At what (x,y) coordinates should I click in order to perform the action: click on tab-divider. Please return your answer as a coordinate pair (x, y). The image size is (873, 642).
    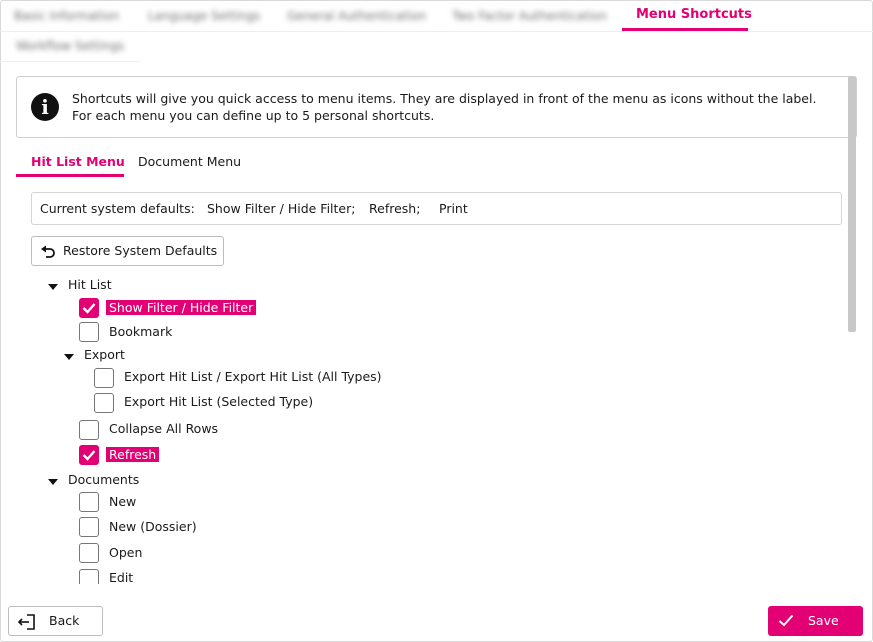
    Looking at the image, I should click on (436, 31).